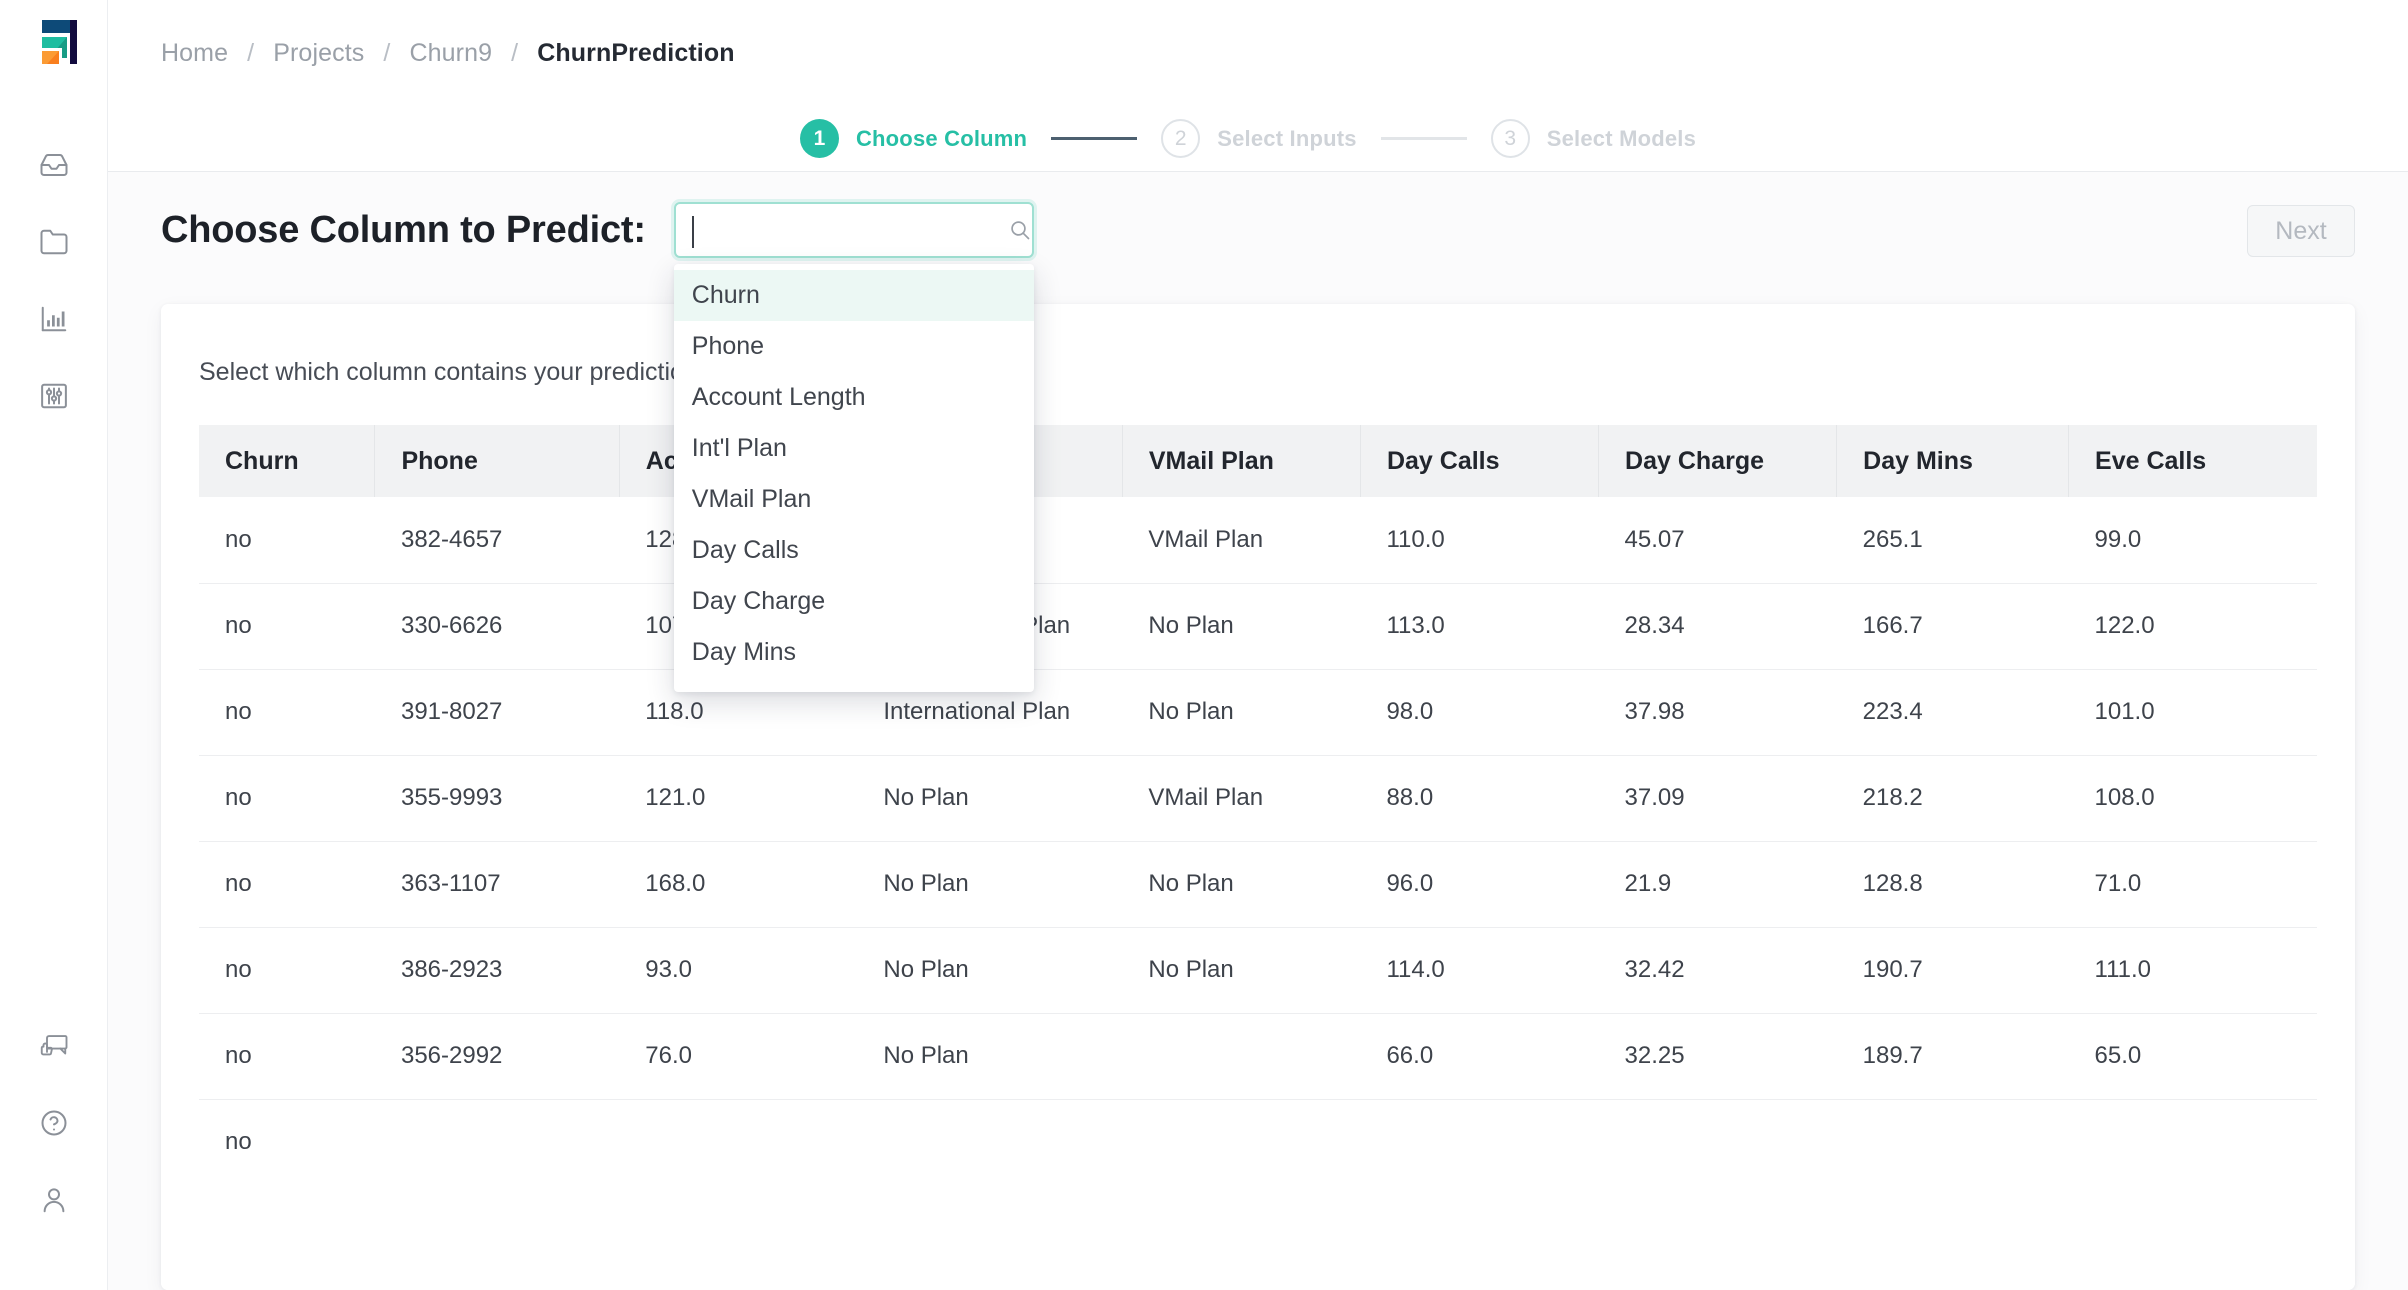 The height and width of the screenshot is (1290, 2408). I want to click on dropdown-option-day-charge: Day Charge, so click(854, 601).